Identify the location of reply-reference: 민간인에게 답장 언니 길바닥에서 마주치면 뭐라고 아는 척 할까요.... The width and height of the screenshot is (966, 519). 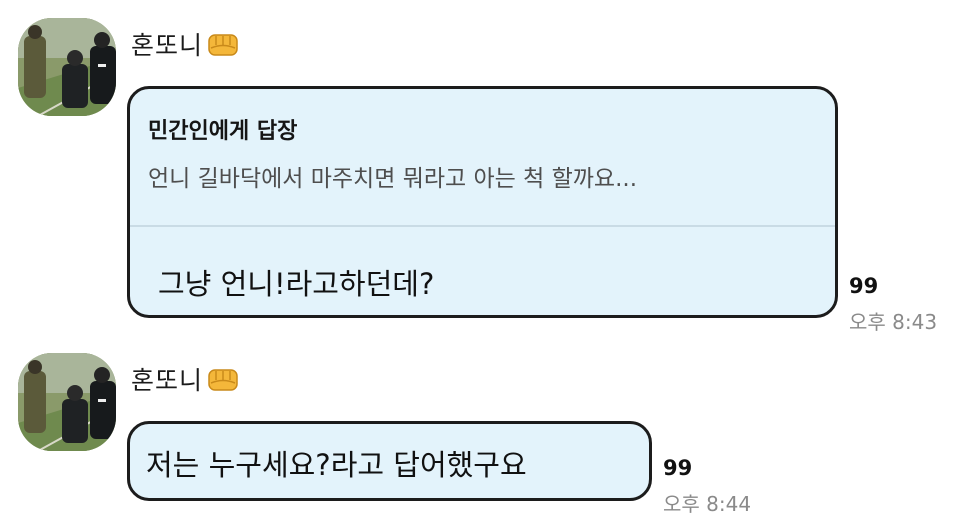
(482, 141).